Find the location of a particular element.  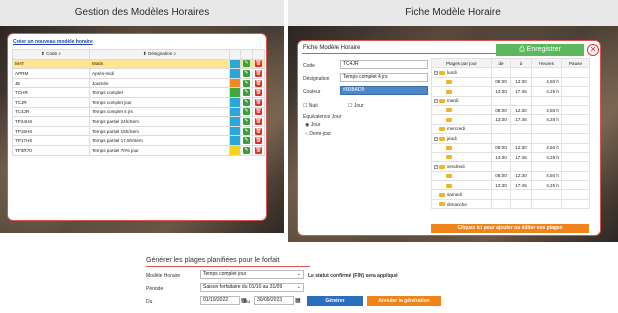

create-model-link: Créer un nouveau modèle horaire is located at coordinates (53, 42).